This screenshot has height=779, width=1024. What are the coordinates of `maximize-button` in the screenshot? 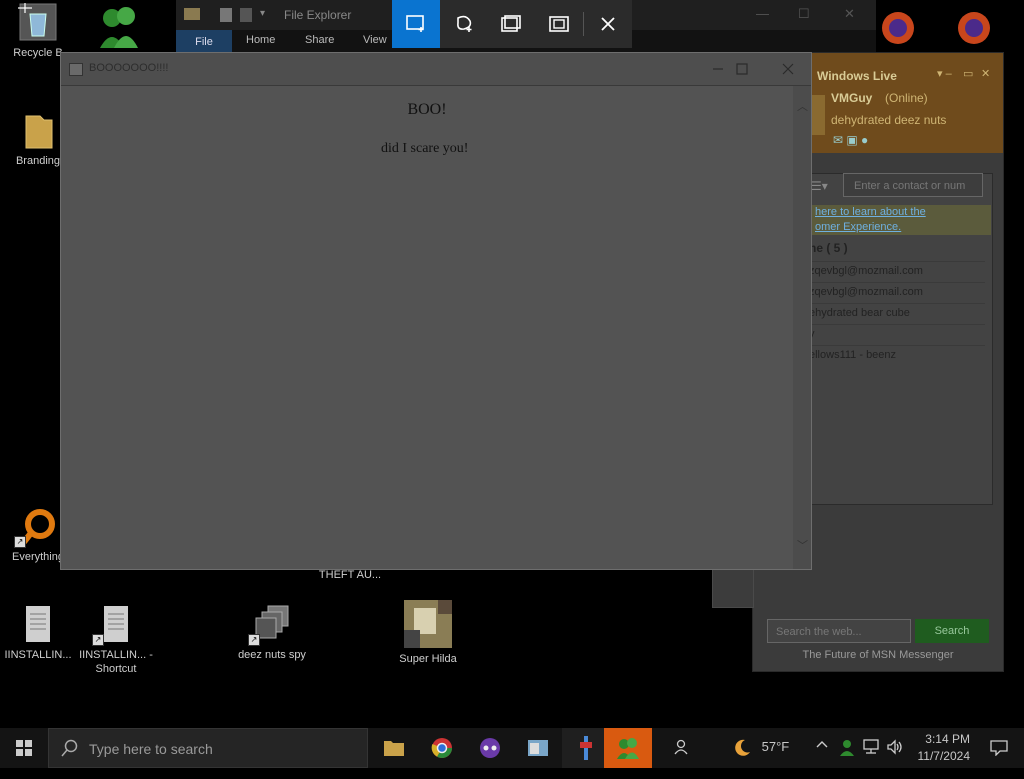 It's located at (742, 69).